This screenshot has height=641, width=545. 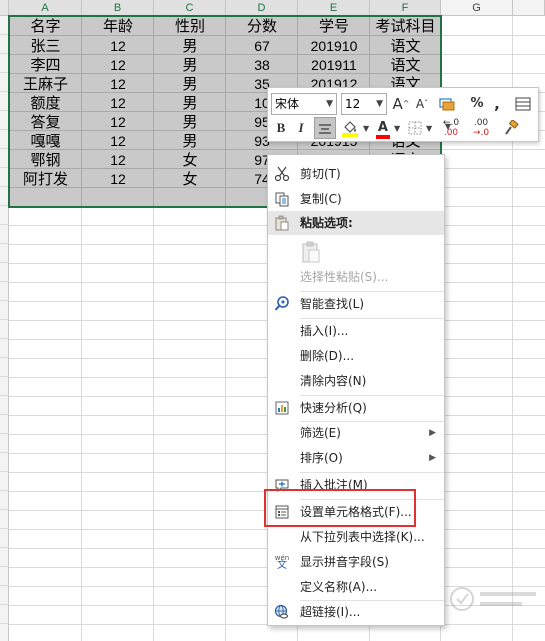 What do you see at coordinates (448, 112) in the screenshot?
I see `number-format-button: ▼` at bounding box center [448, 112].